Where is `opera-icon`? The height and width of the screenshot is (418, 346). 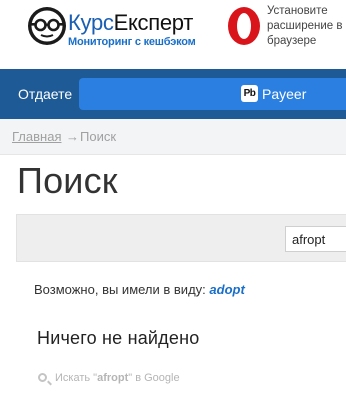 opera-icon is located at coordinates (244, 26).